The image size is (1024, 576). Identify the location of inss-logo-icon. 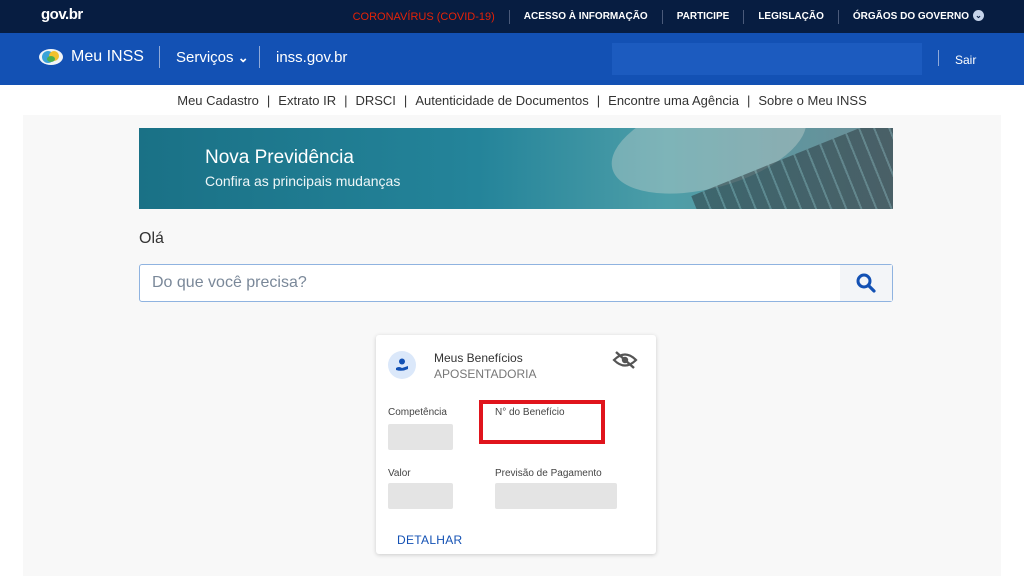
(51, 57).